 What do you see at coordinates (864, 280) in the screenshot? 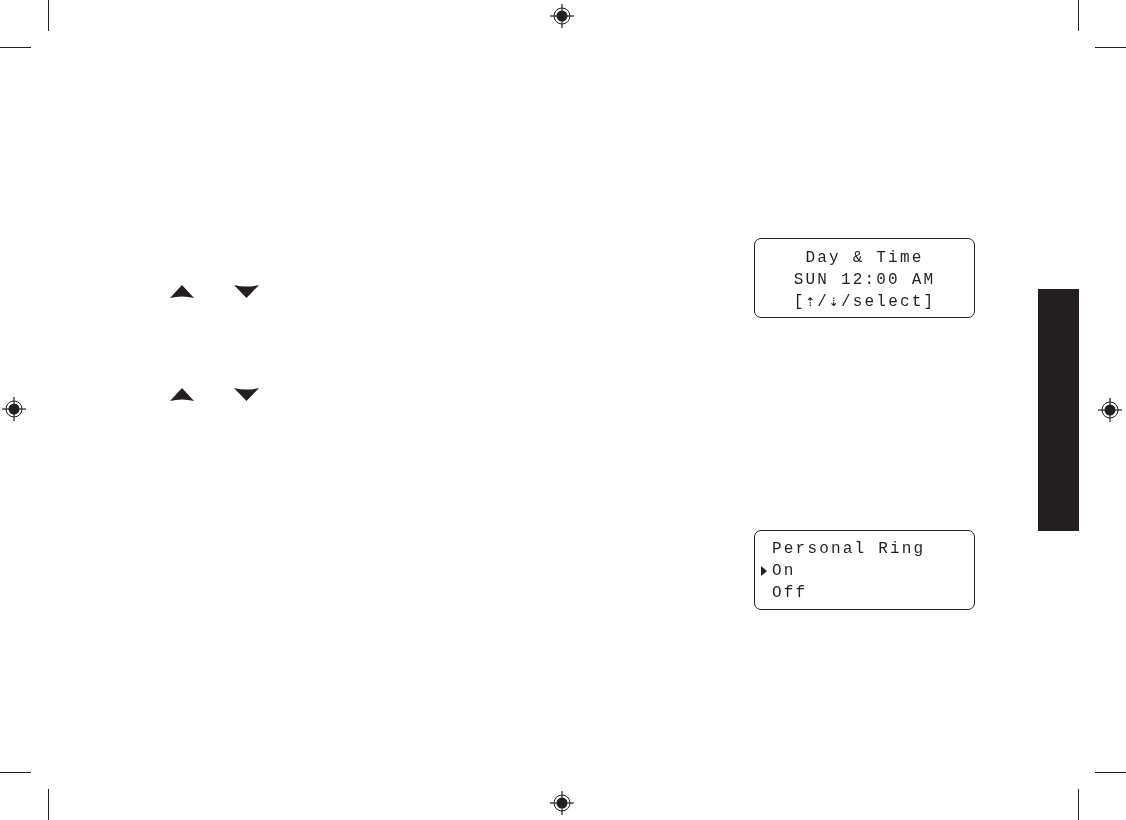
I see `lcd-text: SUN 12:00 AM` at bounding box center [864, 280].